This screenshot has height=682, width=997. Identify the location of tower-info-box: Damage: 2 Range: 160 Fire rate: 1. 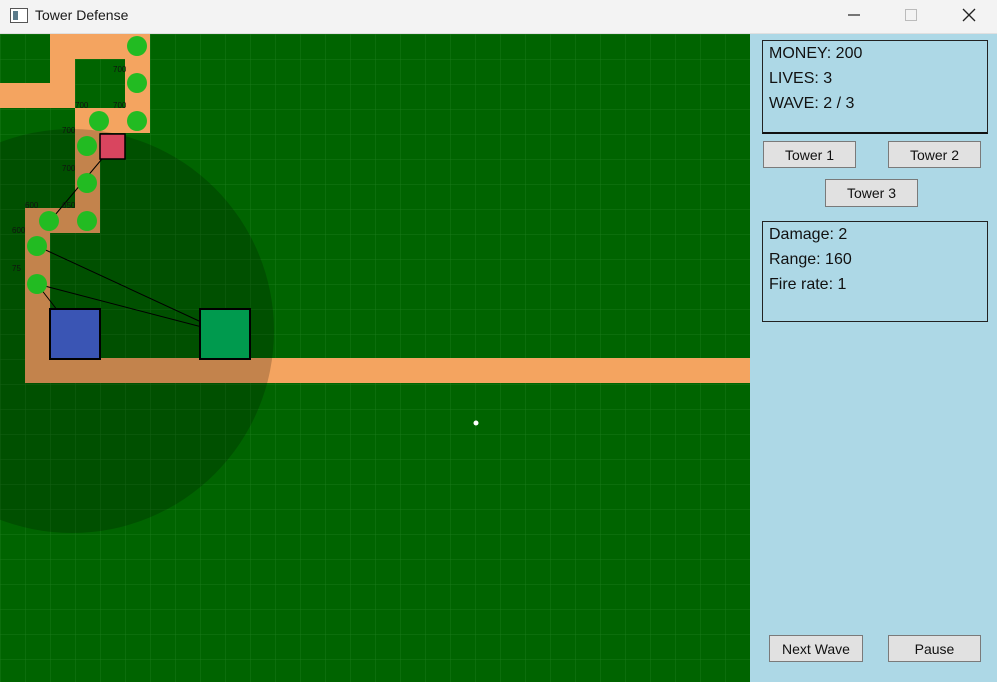
(875, 271).